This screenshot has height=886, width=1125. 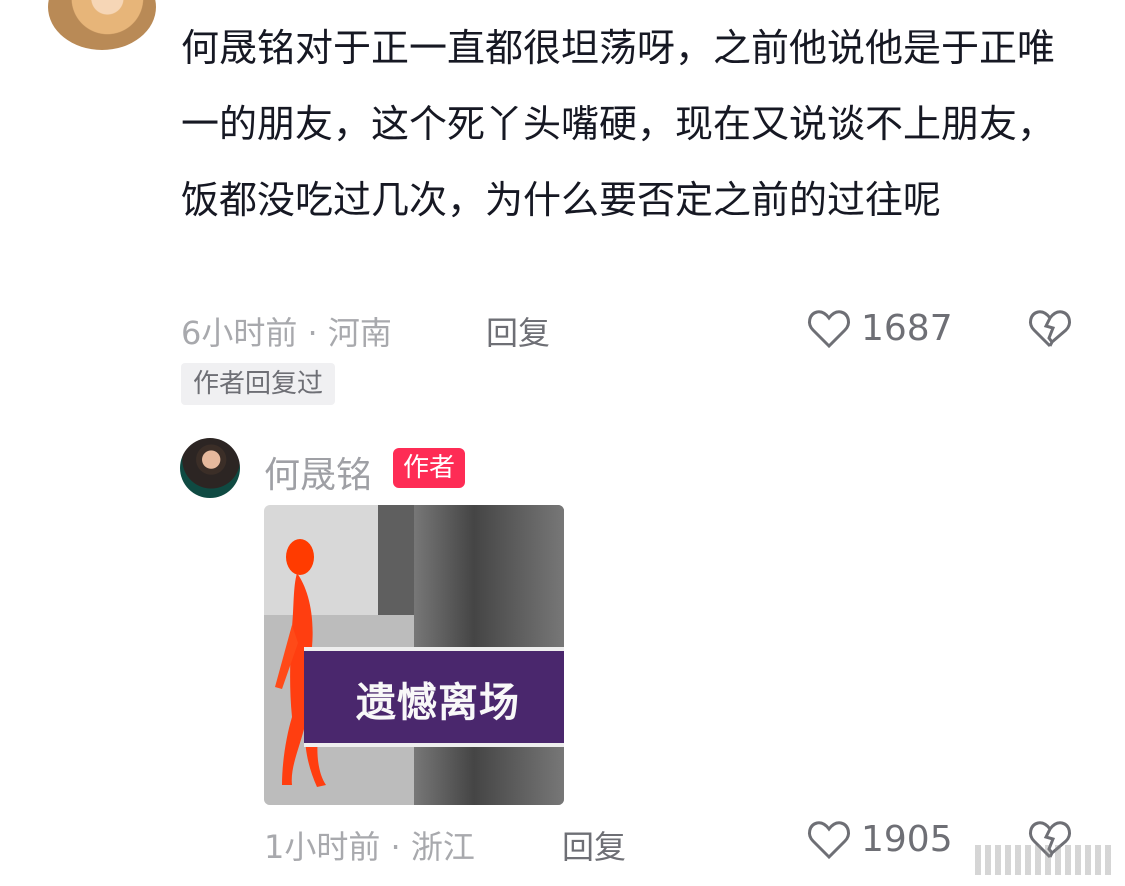 I want to click on reply-reply-button: 回复, so click(x=594, y=845).